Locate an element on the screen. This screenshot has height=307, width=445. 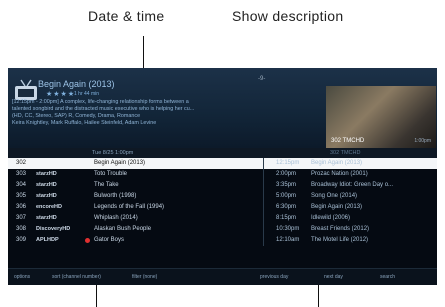
previous-day-button: previous day is located at coordinates (274, 277).